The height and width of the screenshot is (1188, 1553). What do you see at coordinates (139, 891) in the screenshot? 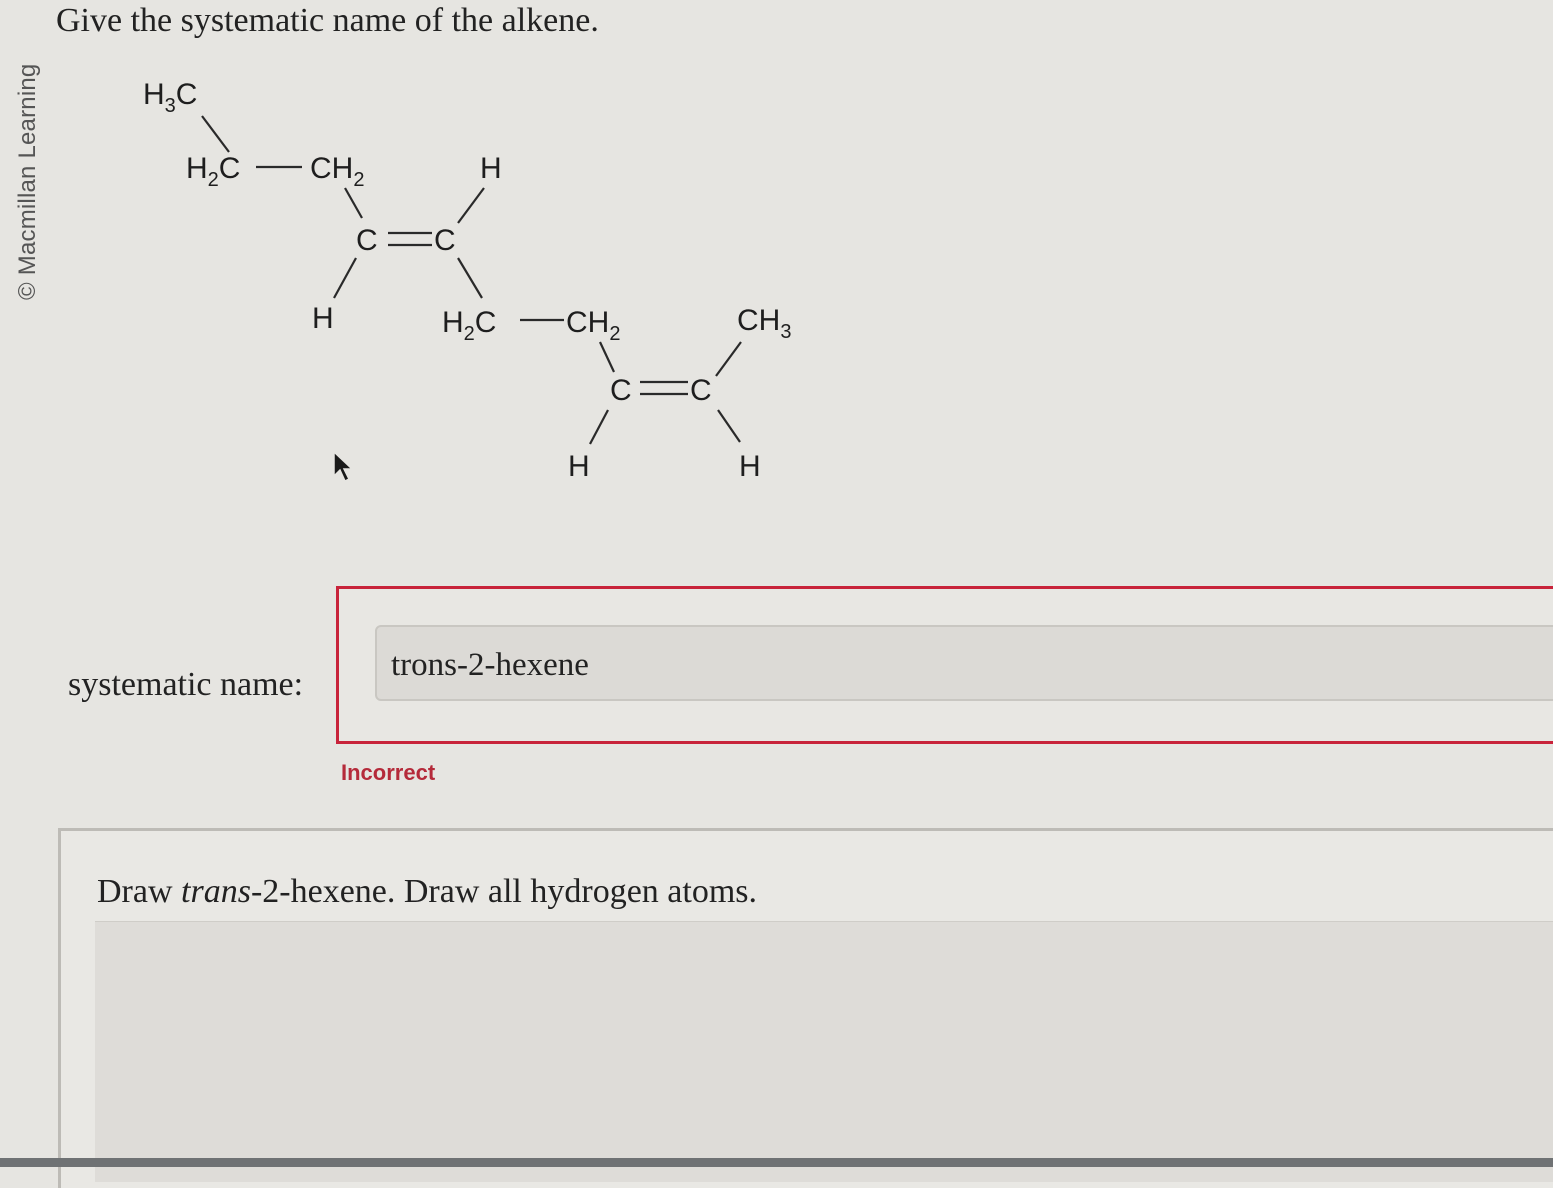
I see `prompt-text-start: Draw` at bounding box center [139, 891].